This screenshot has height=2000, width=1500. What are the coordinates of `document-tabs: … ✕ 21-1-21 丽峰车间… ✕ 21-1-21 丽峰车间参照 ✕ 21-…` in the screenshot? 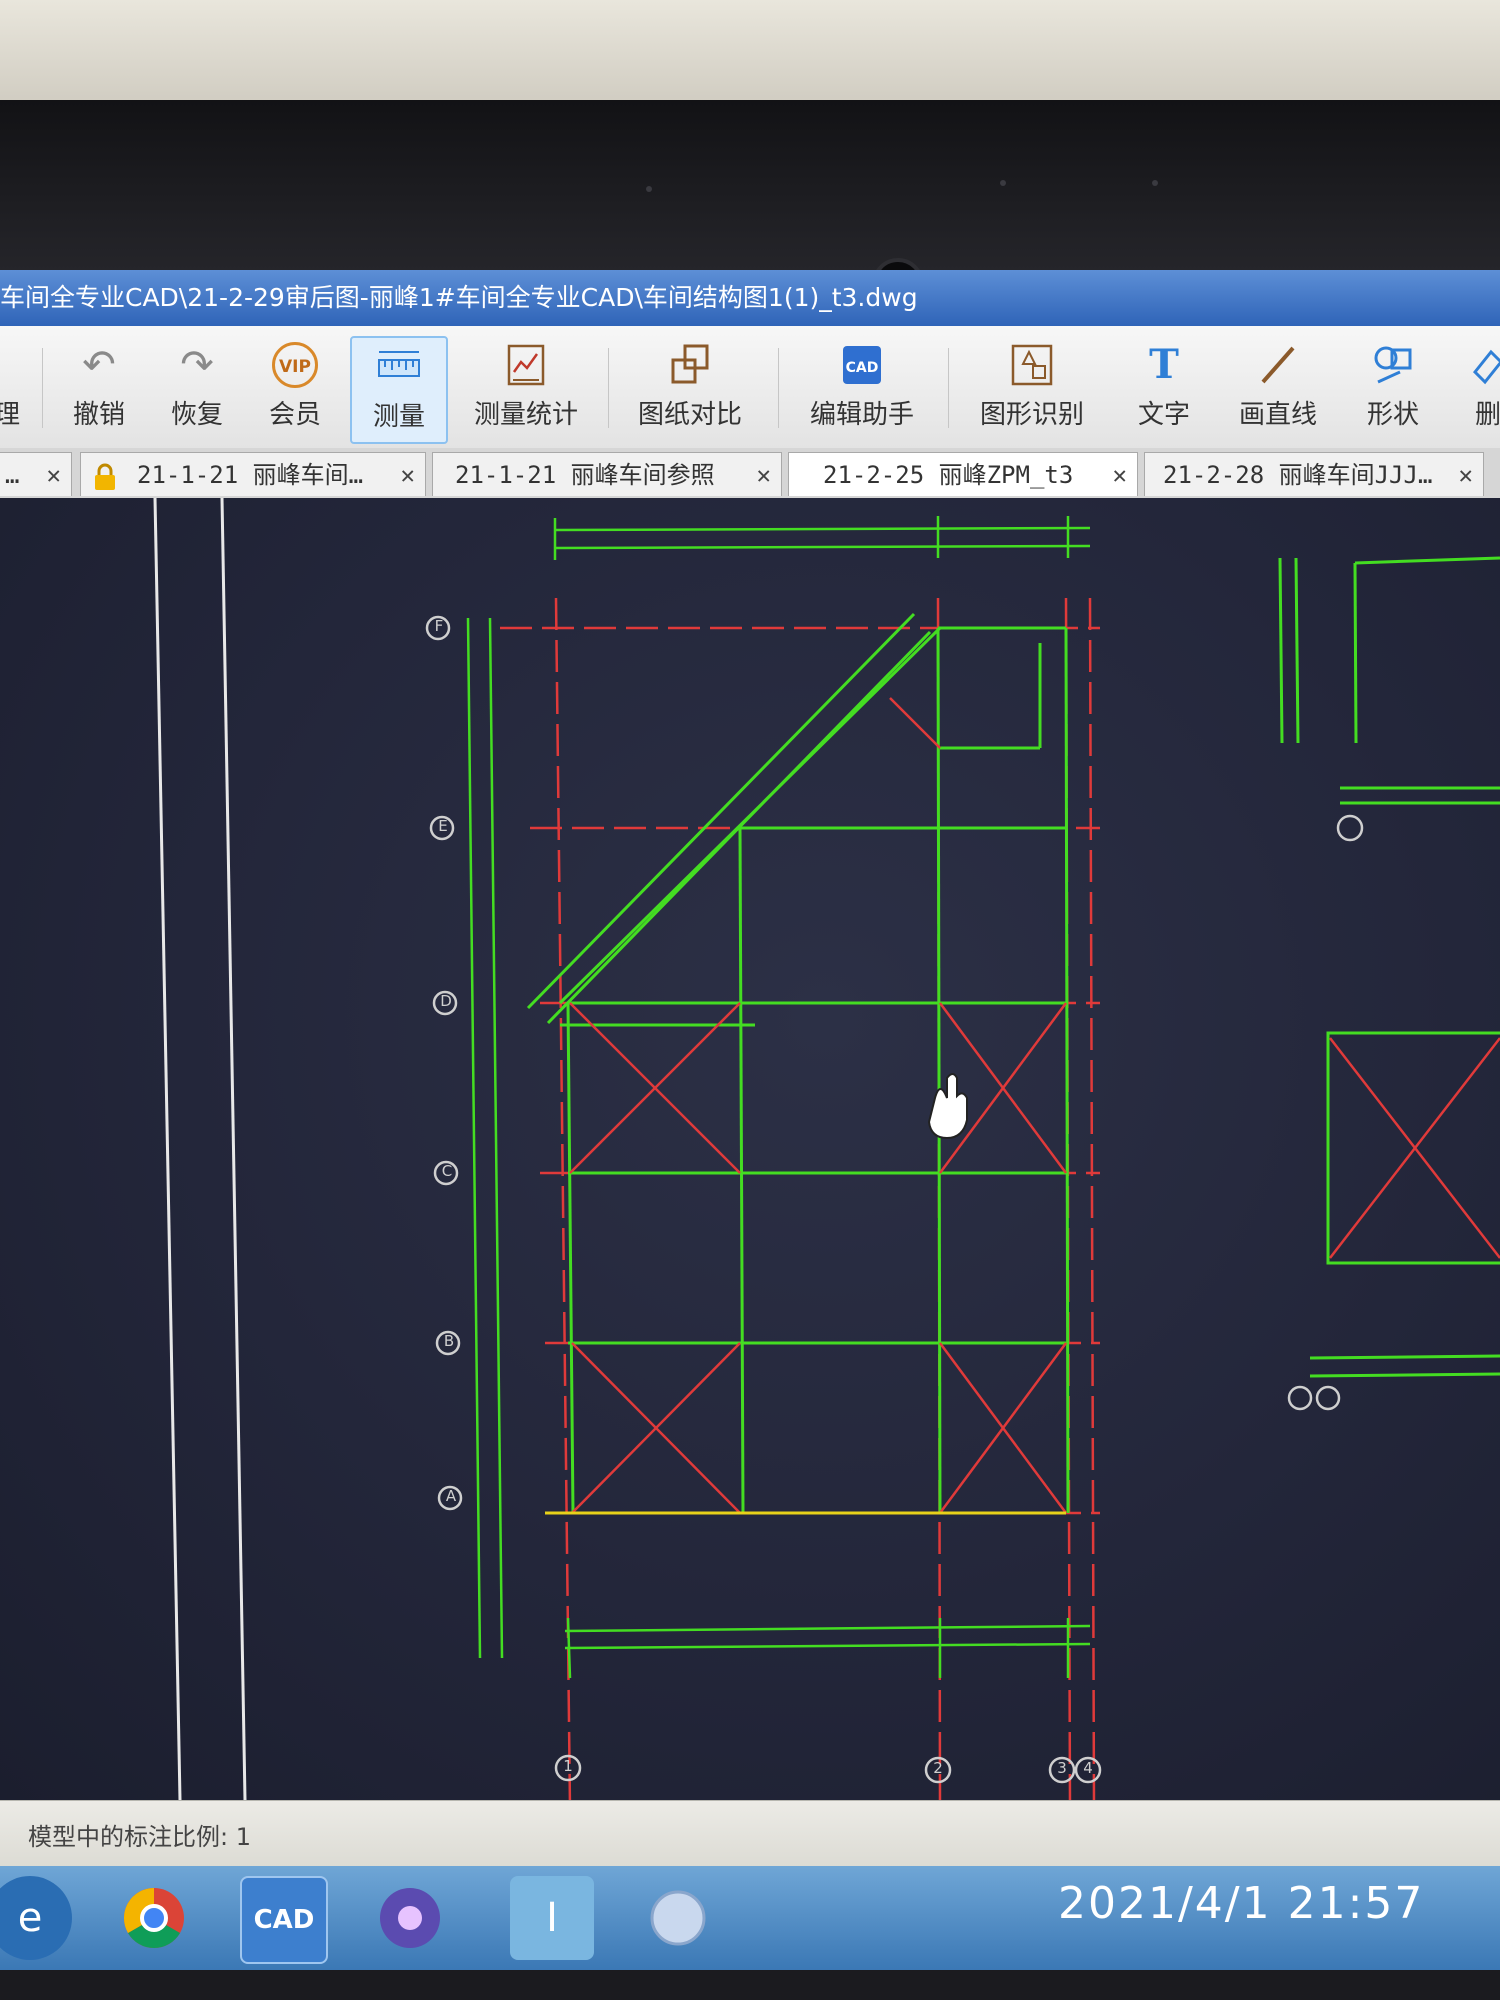 It's located at (750, 473).